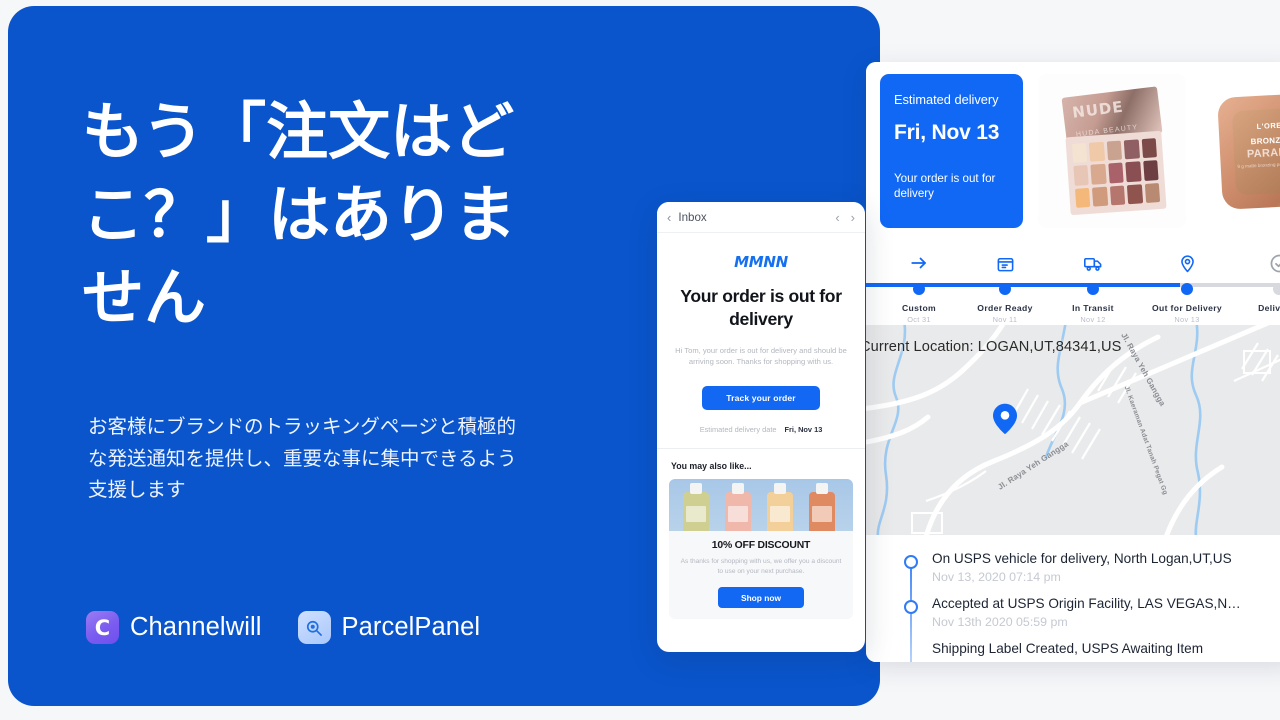 The image size is (1280, 720). Describe the element at coordinates (761, 436) in the screenshot. I see `email-edd-row: Estimated delivery date Fri, Nov 13` at that location.